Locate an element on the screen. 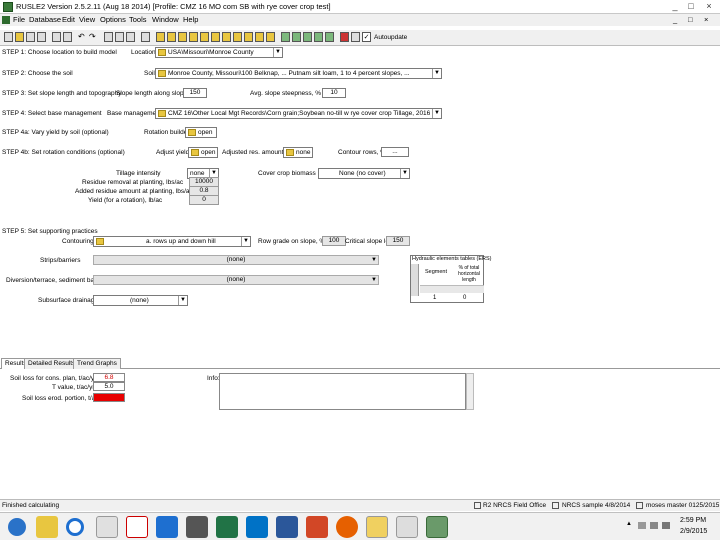 The height and width of the screenshot is (540, 720). vegetation-folder-icon is located at coordinates (215, 37).